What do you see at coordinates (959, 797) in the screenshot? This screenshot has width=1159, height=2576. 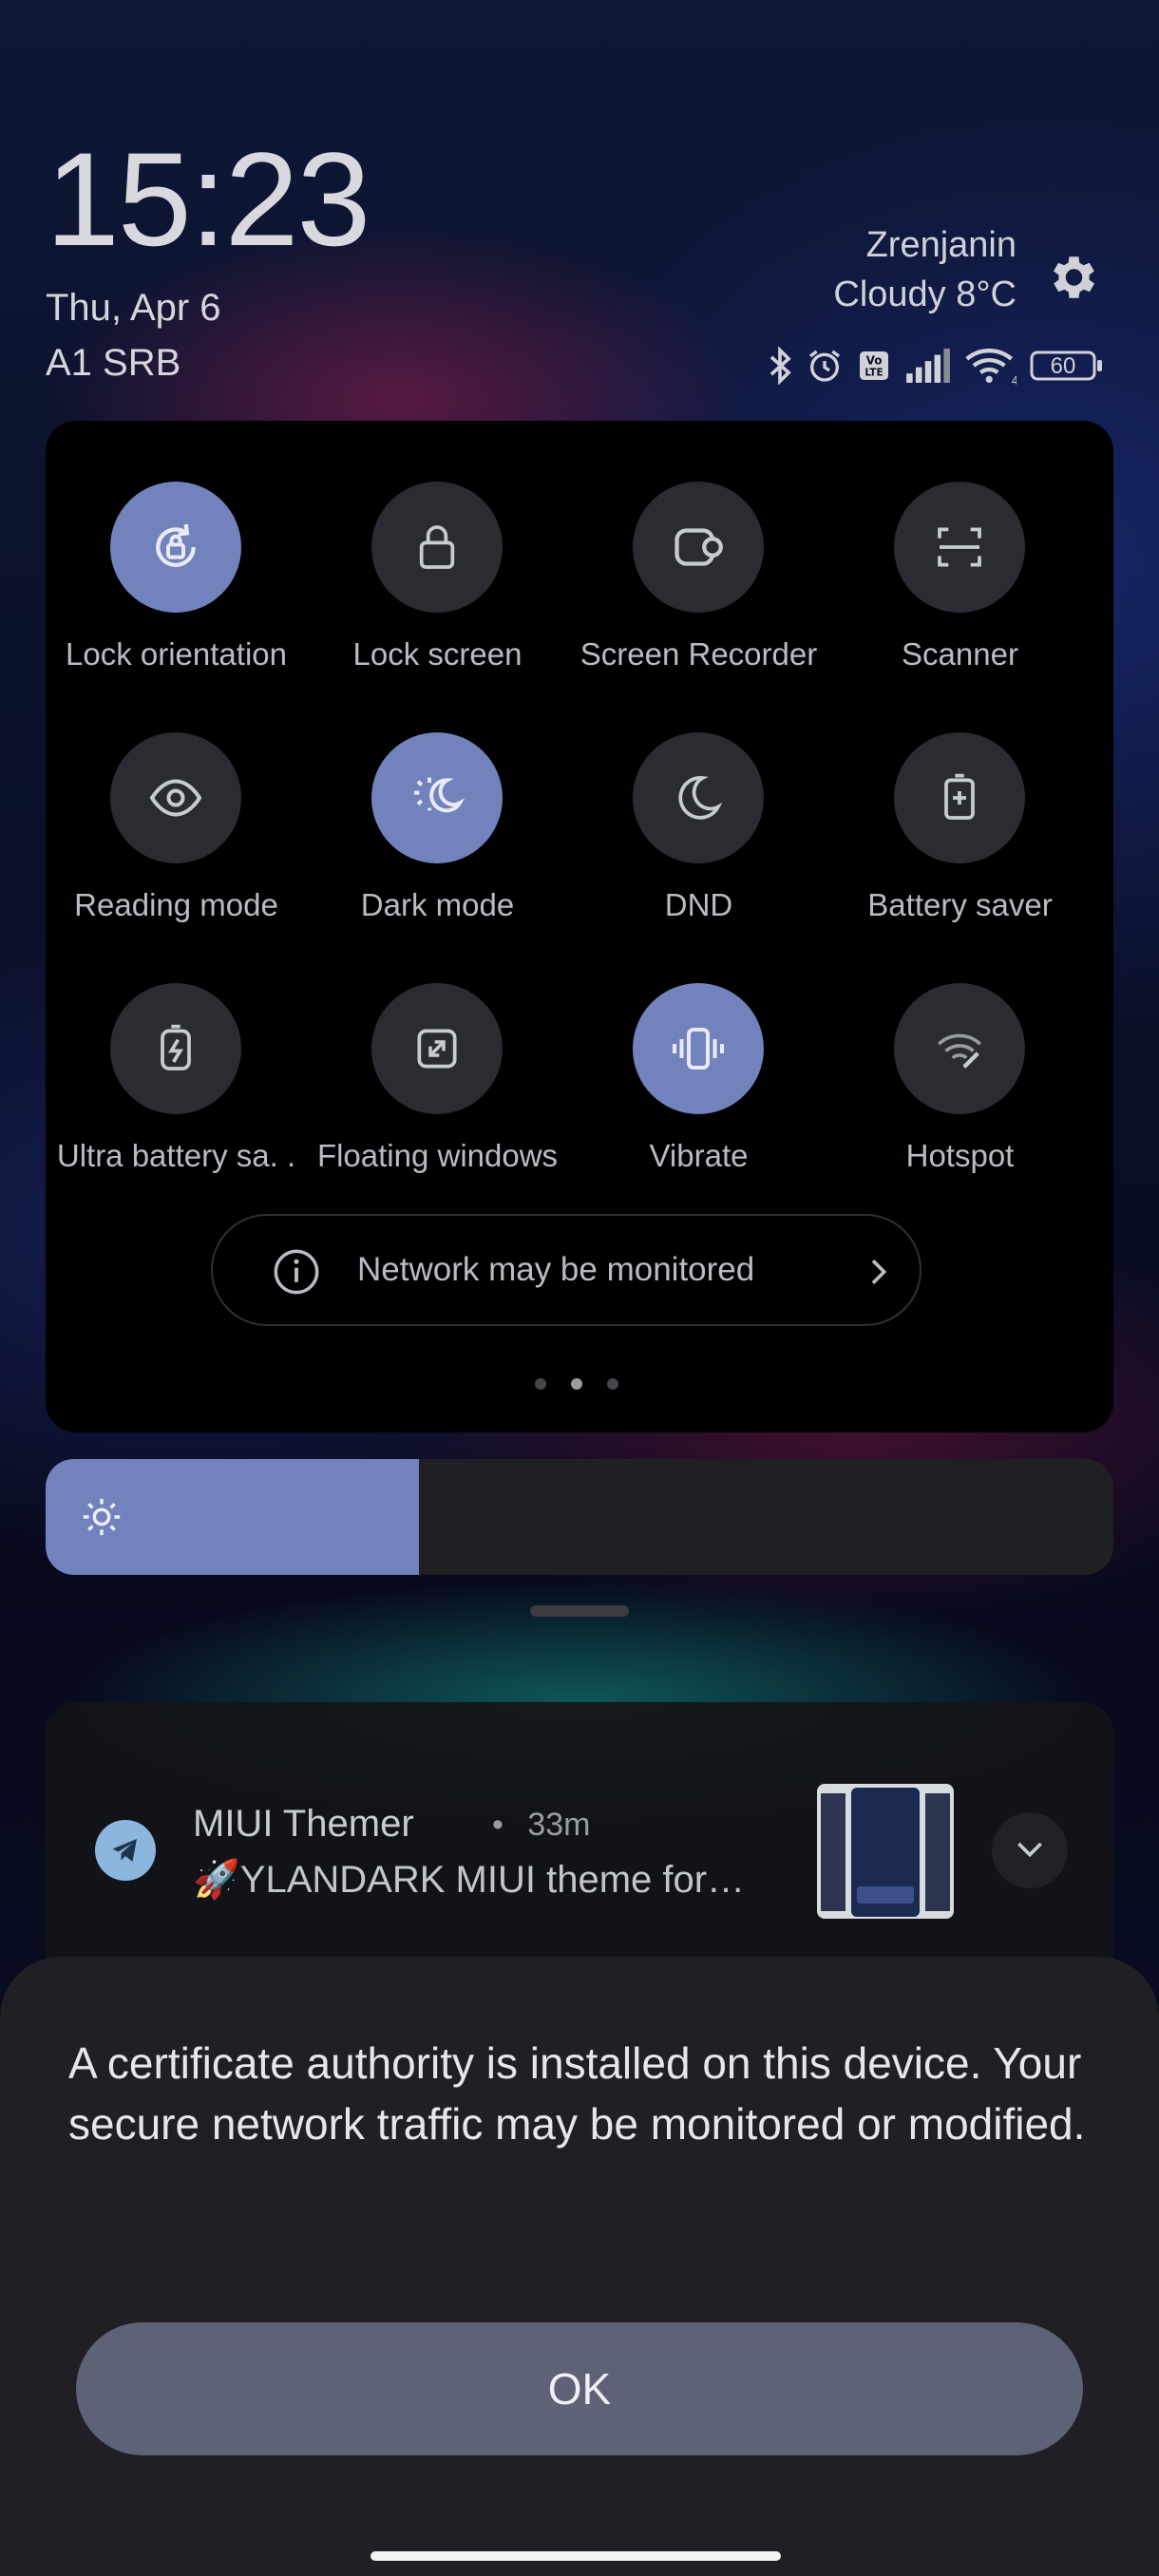 I see `battery-plus-icon` at bounding box center [959, 797].